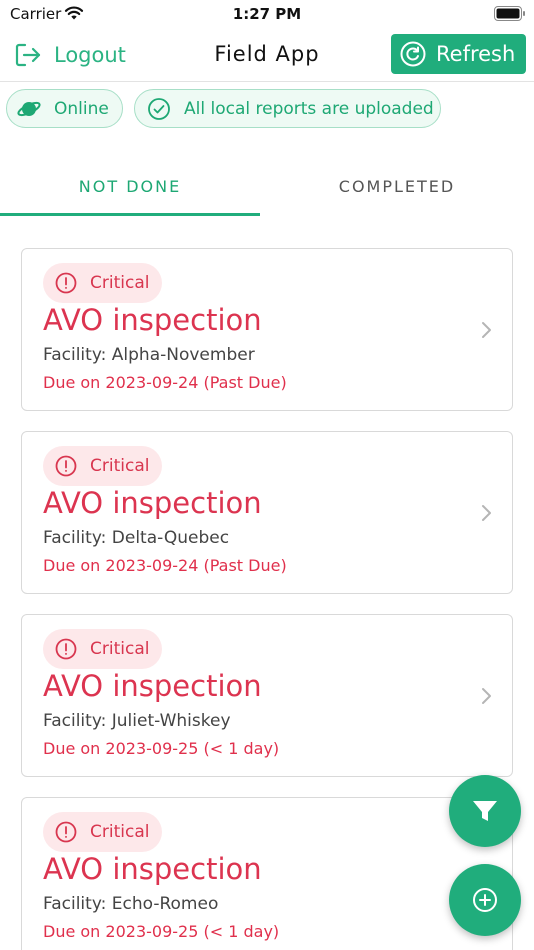 Image resolution: width=534 pixels, height=950 pixels. What do you see at coordinates (509, 13) in the screenshot?
I see `battery-icon` at bounding box center [509, 13].